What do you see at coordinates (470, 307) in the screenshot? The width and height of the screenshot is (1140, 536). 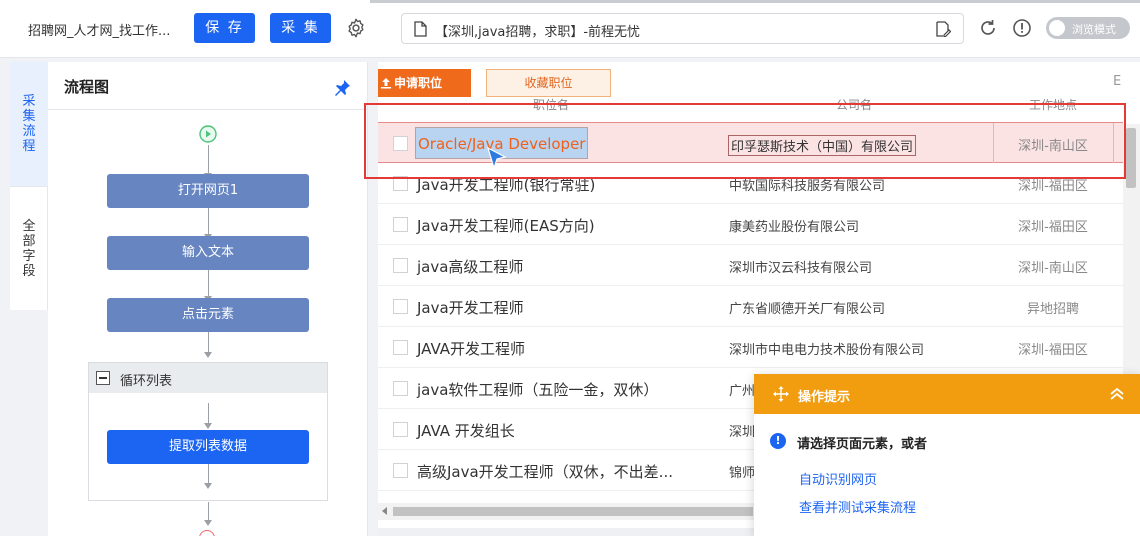 I see `job-title-link: Java开发工程师` at bounding box center [470, 307].